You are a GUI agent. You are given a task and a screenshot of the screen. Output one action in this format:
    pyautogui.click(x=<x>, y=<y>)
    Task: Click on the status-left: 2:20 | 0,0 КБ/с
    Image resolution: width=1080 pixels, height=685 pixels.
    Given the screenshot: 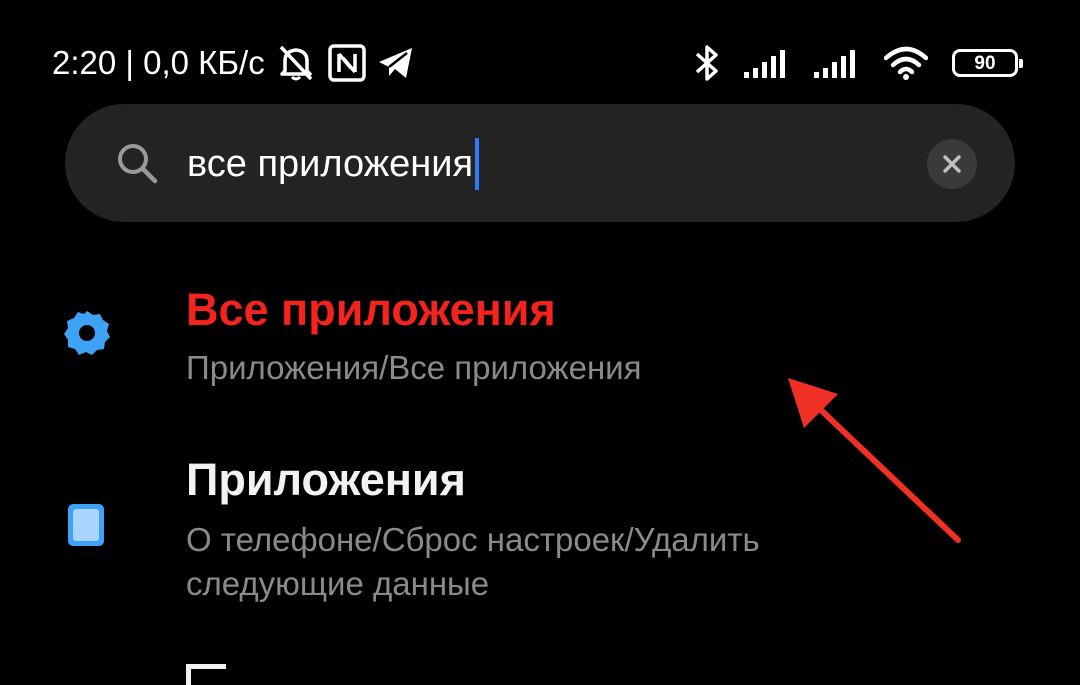 What is the action you would take?
    pyautogui.click(x=233, y=63)
    